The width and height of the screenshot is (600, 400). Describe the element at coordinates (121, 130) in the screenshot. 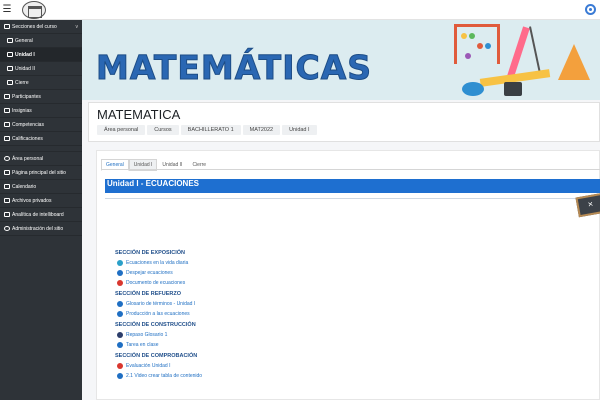

I see `breadcrumb-item: Área personal` at that location.